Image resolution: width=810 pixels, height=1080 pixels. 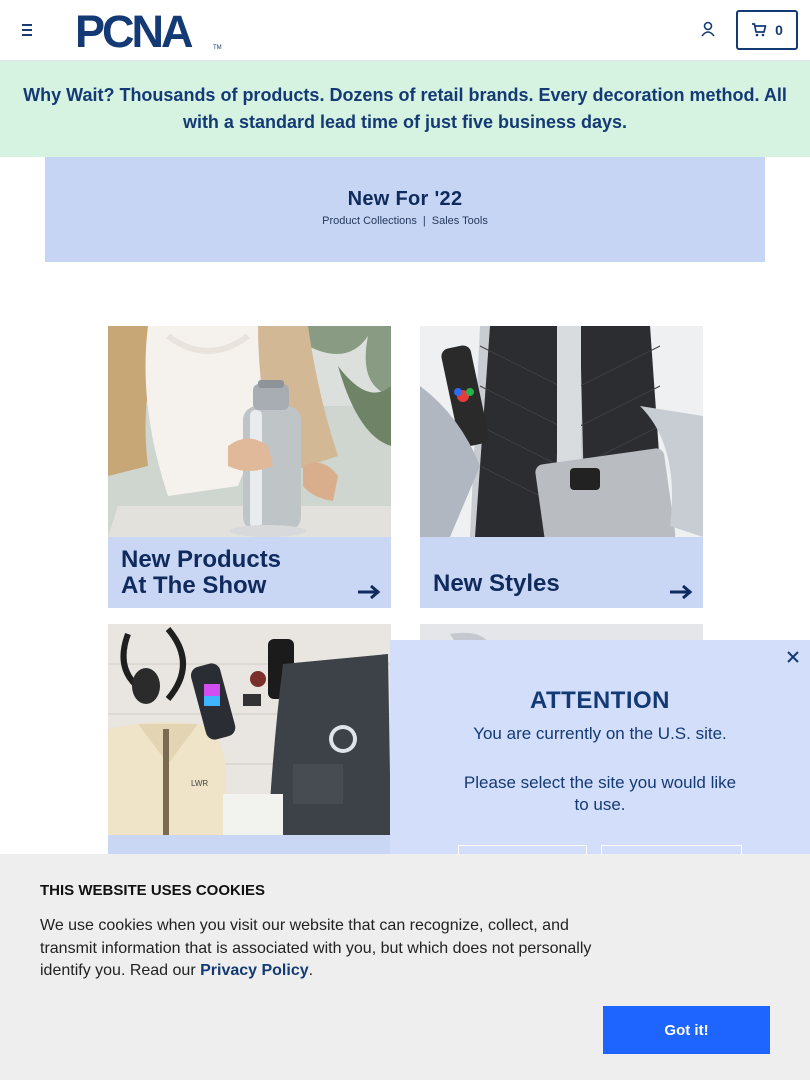 What do you see at coordinates (369, 221) in the screenshot?
I see `hero-link-product-collections: Product Collections` at bounding box center [369, 221].